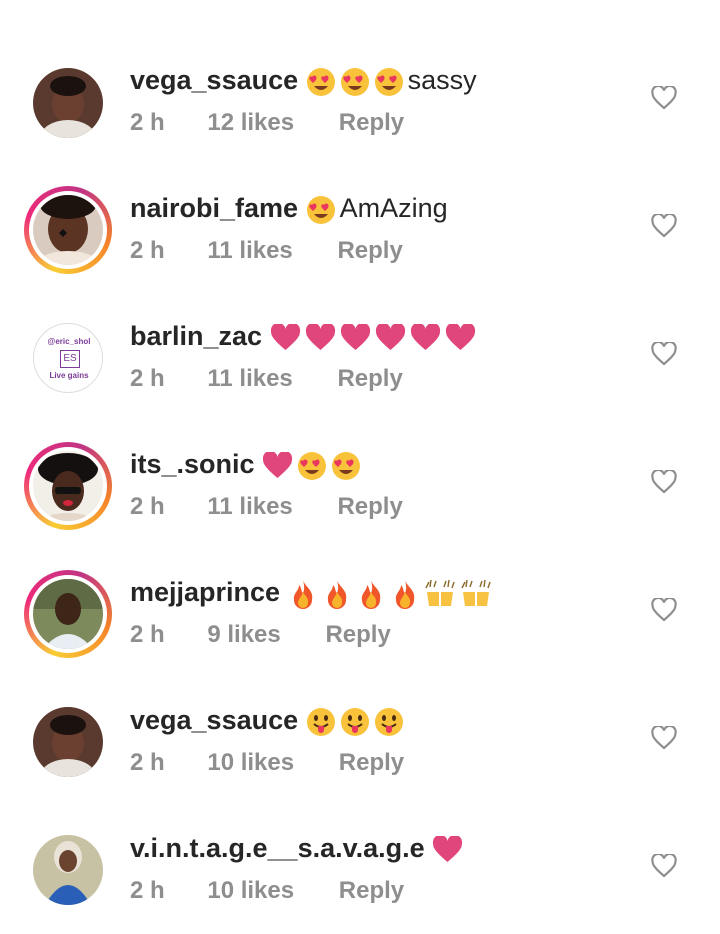 The height and width of the screenshot is (934, 720). What do you see at coordinates (393, 208) in the screenshot?
I see `comment-body: AmAzing` at bounding box center [393, 208].